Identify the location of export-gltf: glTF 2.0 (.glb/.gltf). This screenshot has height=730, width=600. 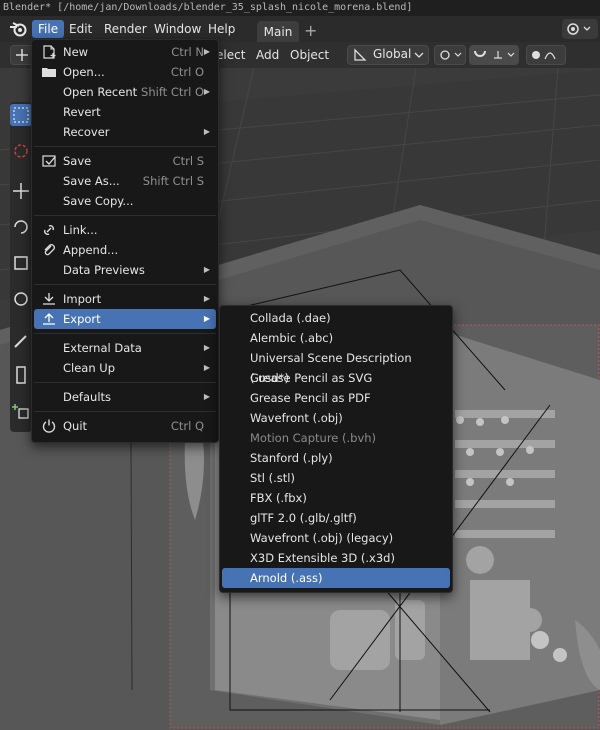
(336, 518).